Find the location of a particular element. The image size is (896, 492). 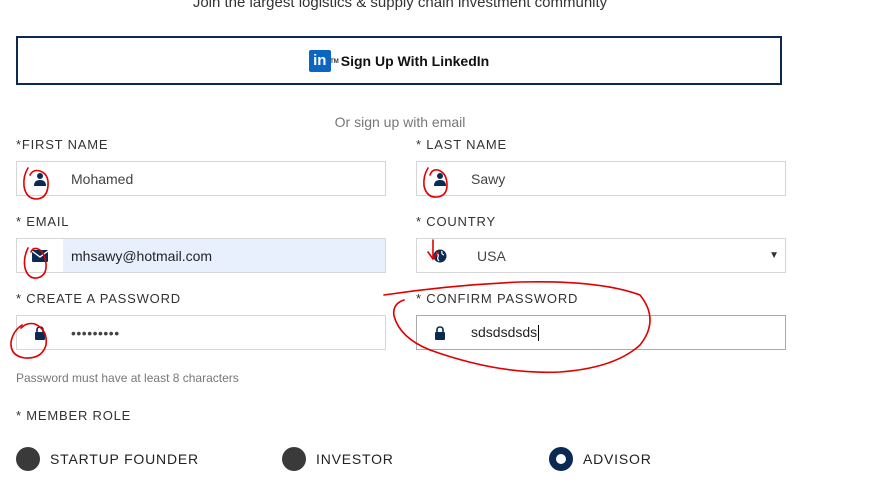

first-name-value: Mohamed is located at coordinates (102, 178).